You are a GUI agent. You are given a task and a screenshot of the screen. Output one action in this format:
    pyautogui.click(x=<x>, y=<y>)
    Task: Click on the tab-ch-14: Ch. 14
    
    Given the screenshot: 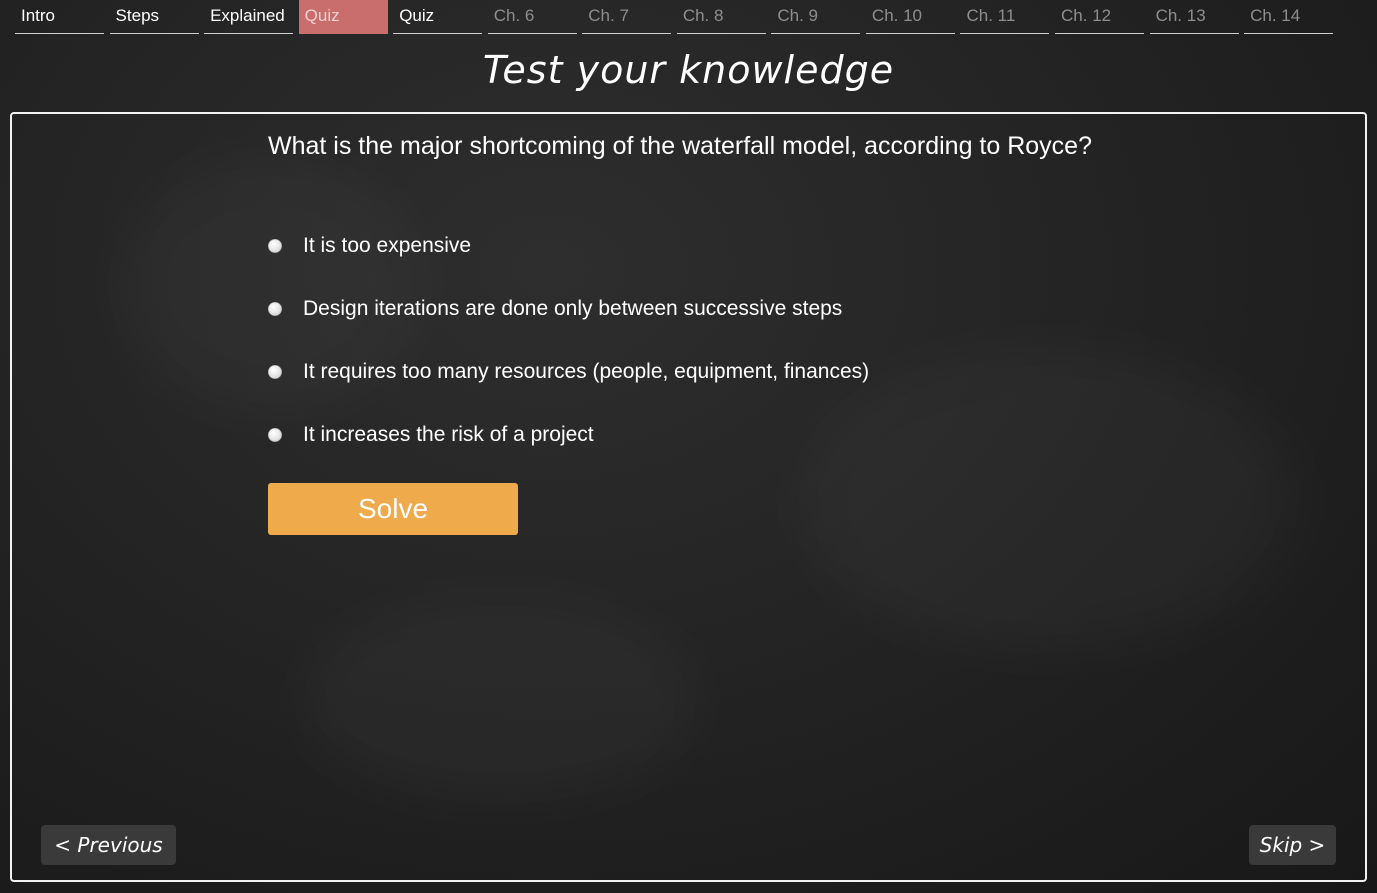 What is the action you would take?
    pyautogui.click(x=1289, y=17)
    